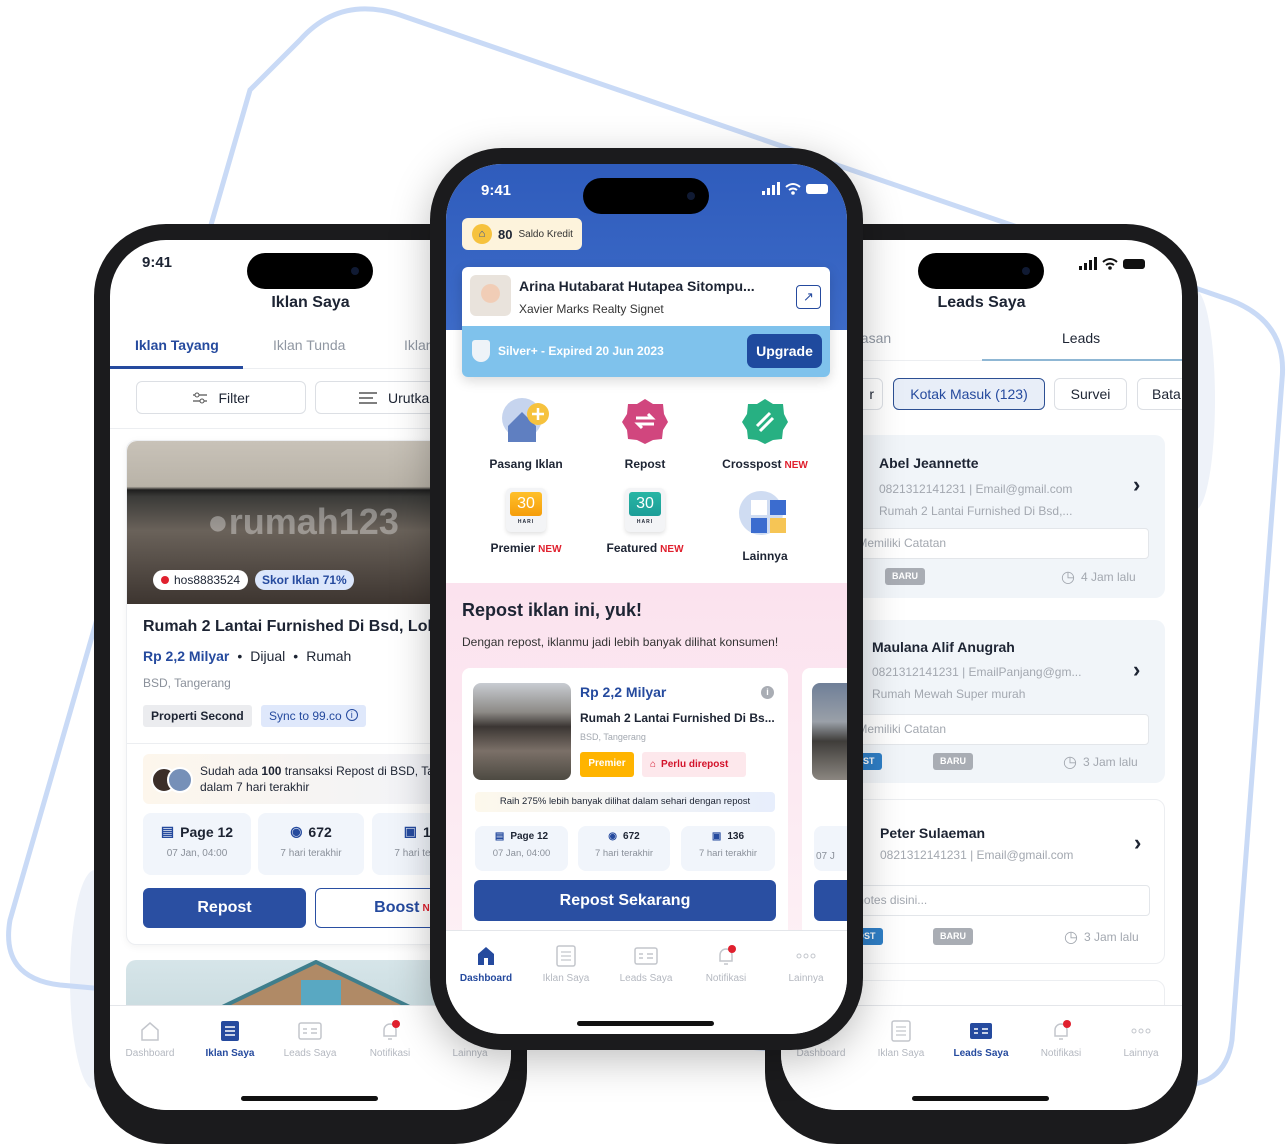 The height and width of the screenshot is (1144, 1288). What do you see at coordinates (180, 780) in the screenshot?
I see `avatar` at bounding box center [180, 780].